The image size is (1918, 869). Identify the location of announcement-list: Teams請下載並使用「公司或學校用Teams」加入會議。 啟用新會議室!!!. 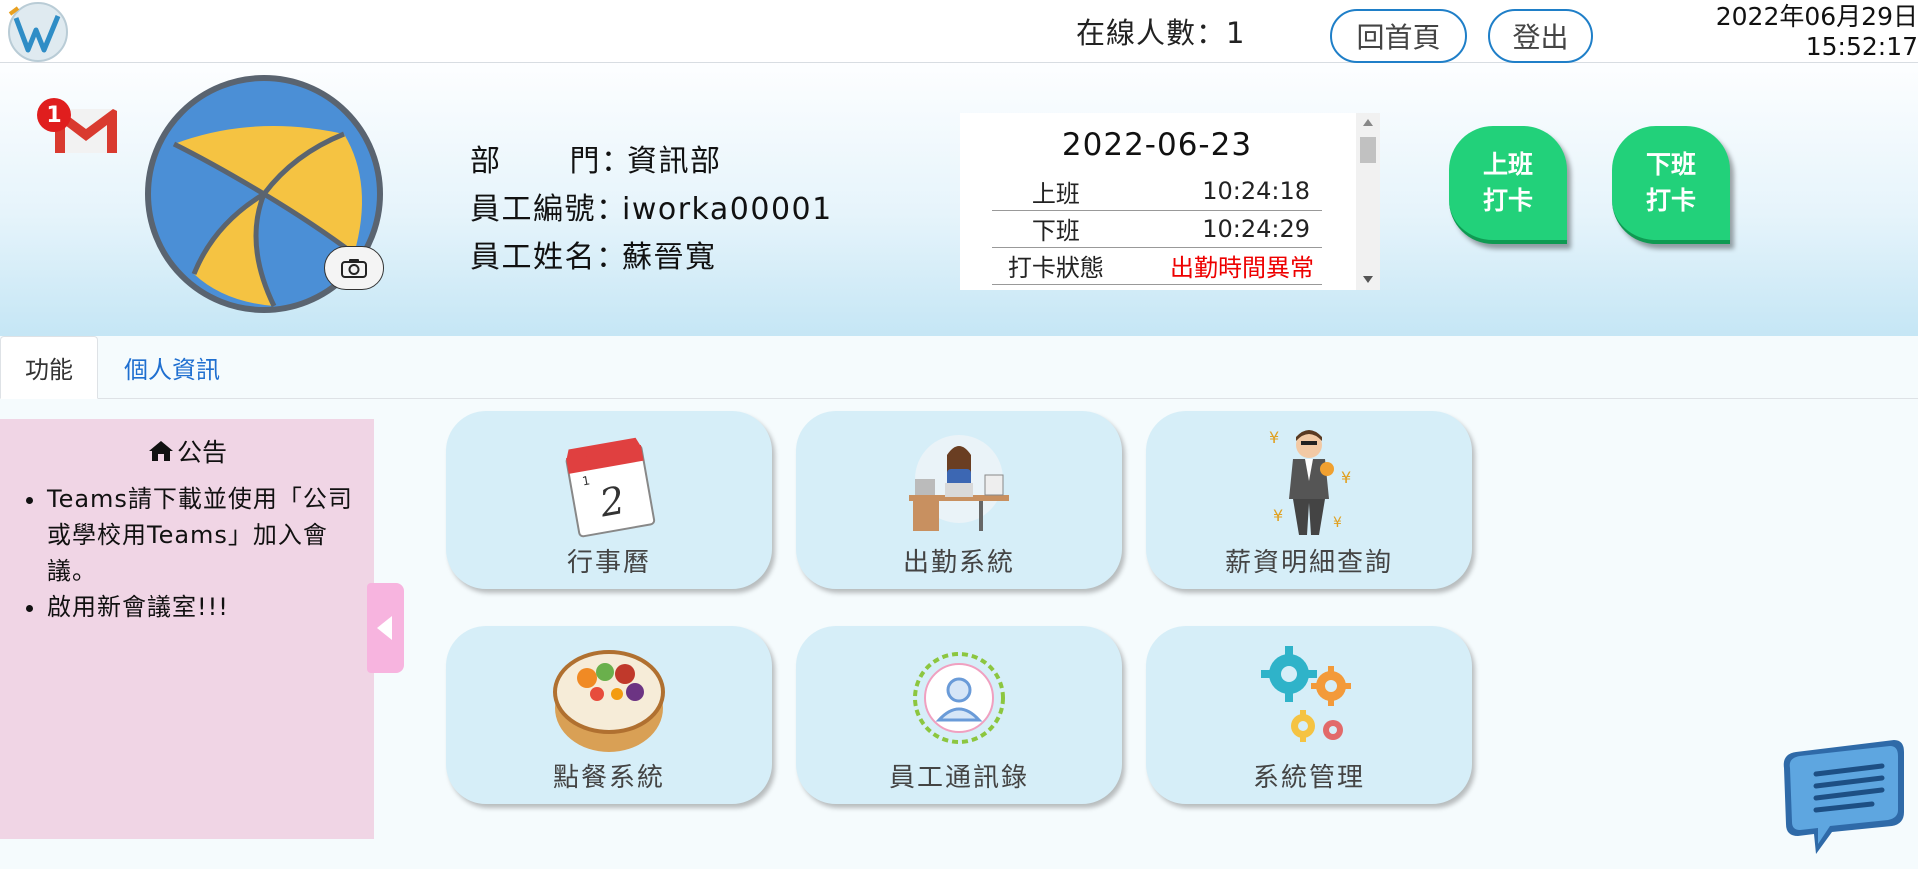
(203, 553).